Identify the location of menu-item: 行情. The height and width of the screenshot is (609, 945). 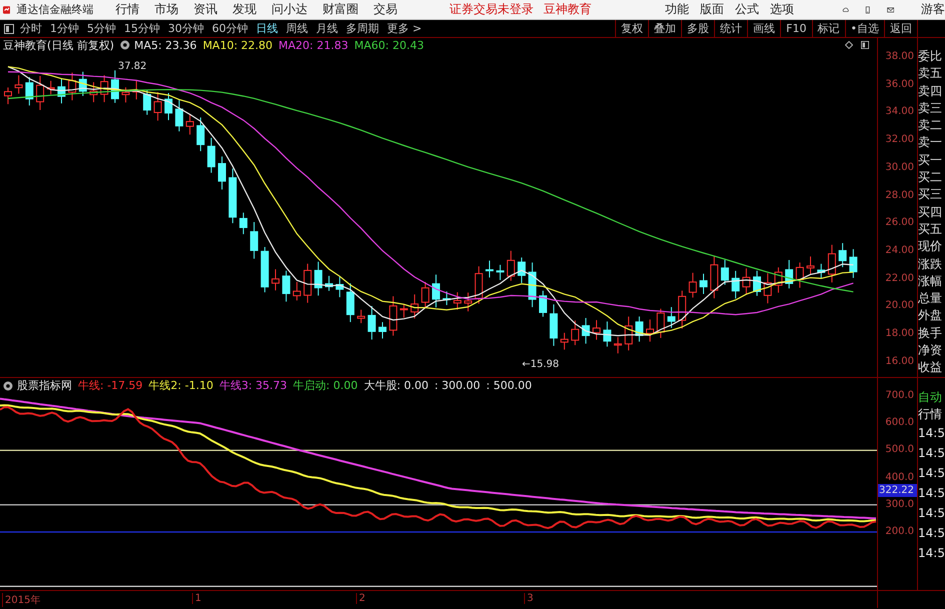
(127, 9).